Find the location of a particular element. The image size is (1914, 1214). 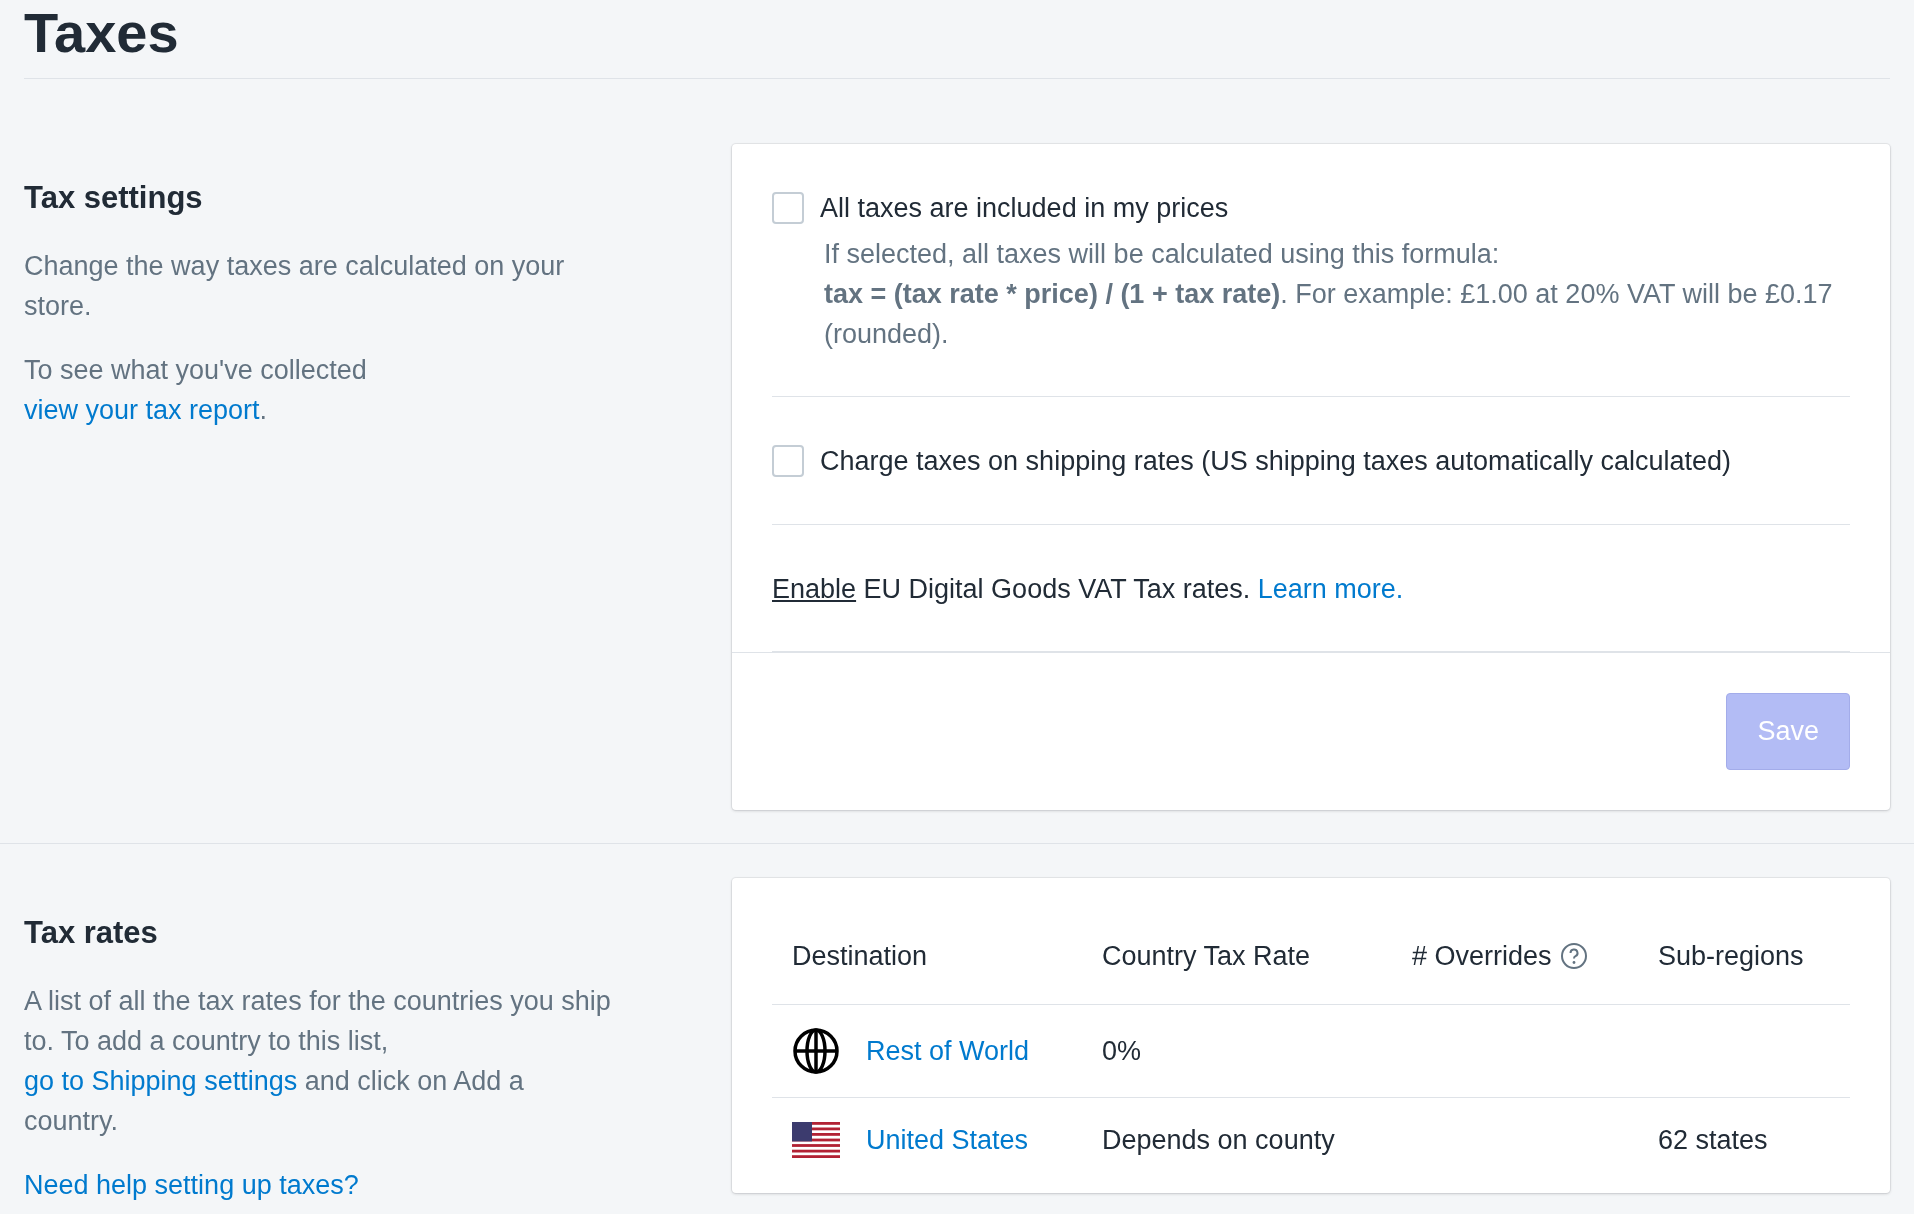

help-text: If selected, all taxes will be calculated using this formula: tax = (tax rate * price) / (1 + tax rate). For example: £1.00 at 20% VAT will be £0.17 (rounded). is located at coordinates (1328, 295).